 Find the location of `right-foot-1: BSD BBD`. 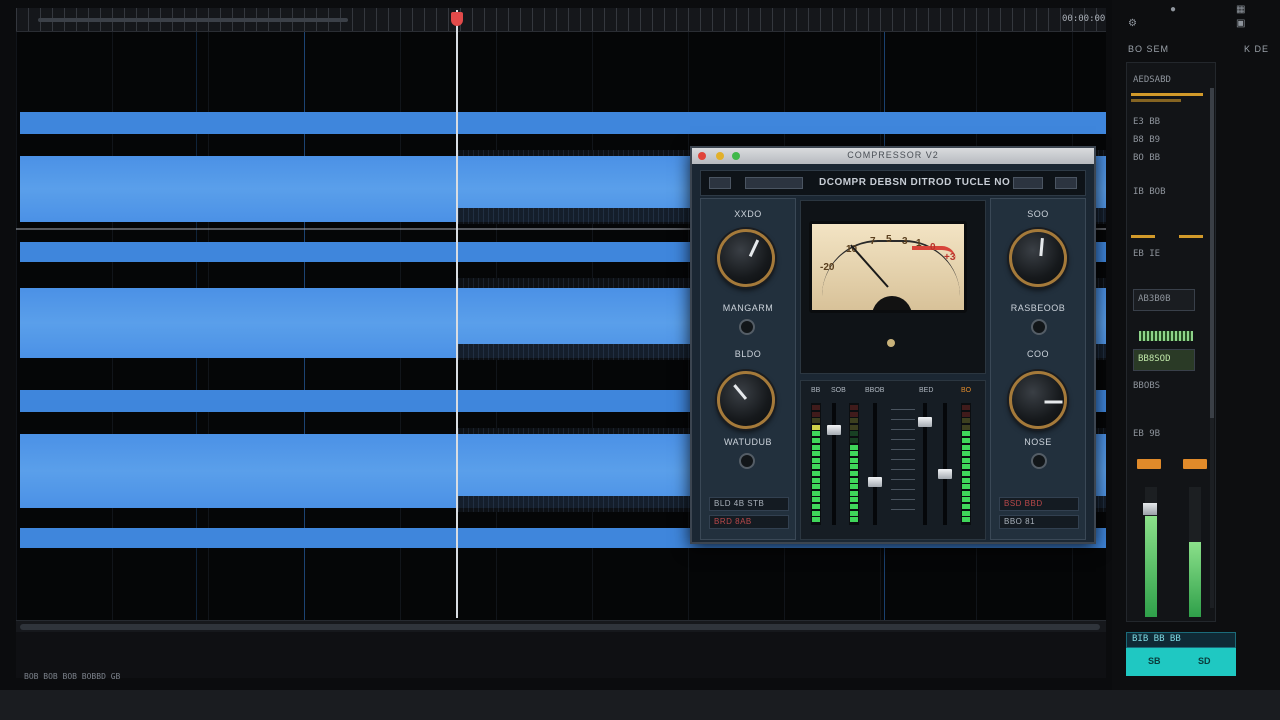

right-foot-1: BSD BBD is located at coordinates (1039, 504).